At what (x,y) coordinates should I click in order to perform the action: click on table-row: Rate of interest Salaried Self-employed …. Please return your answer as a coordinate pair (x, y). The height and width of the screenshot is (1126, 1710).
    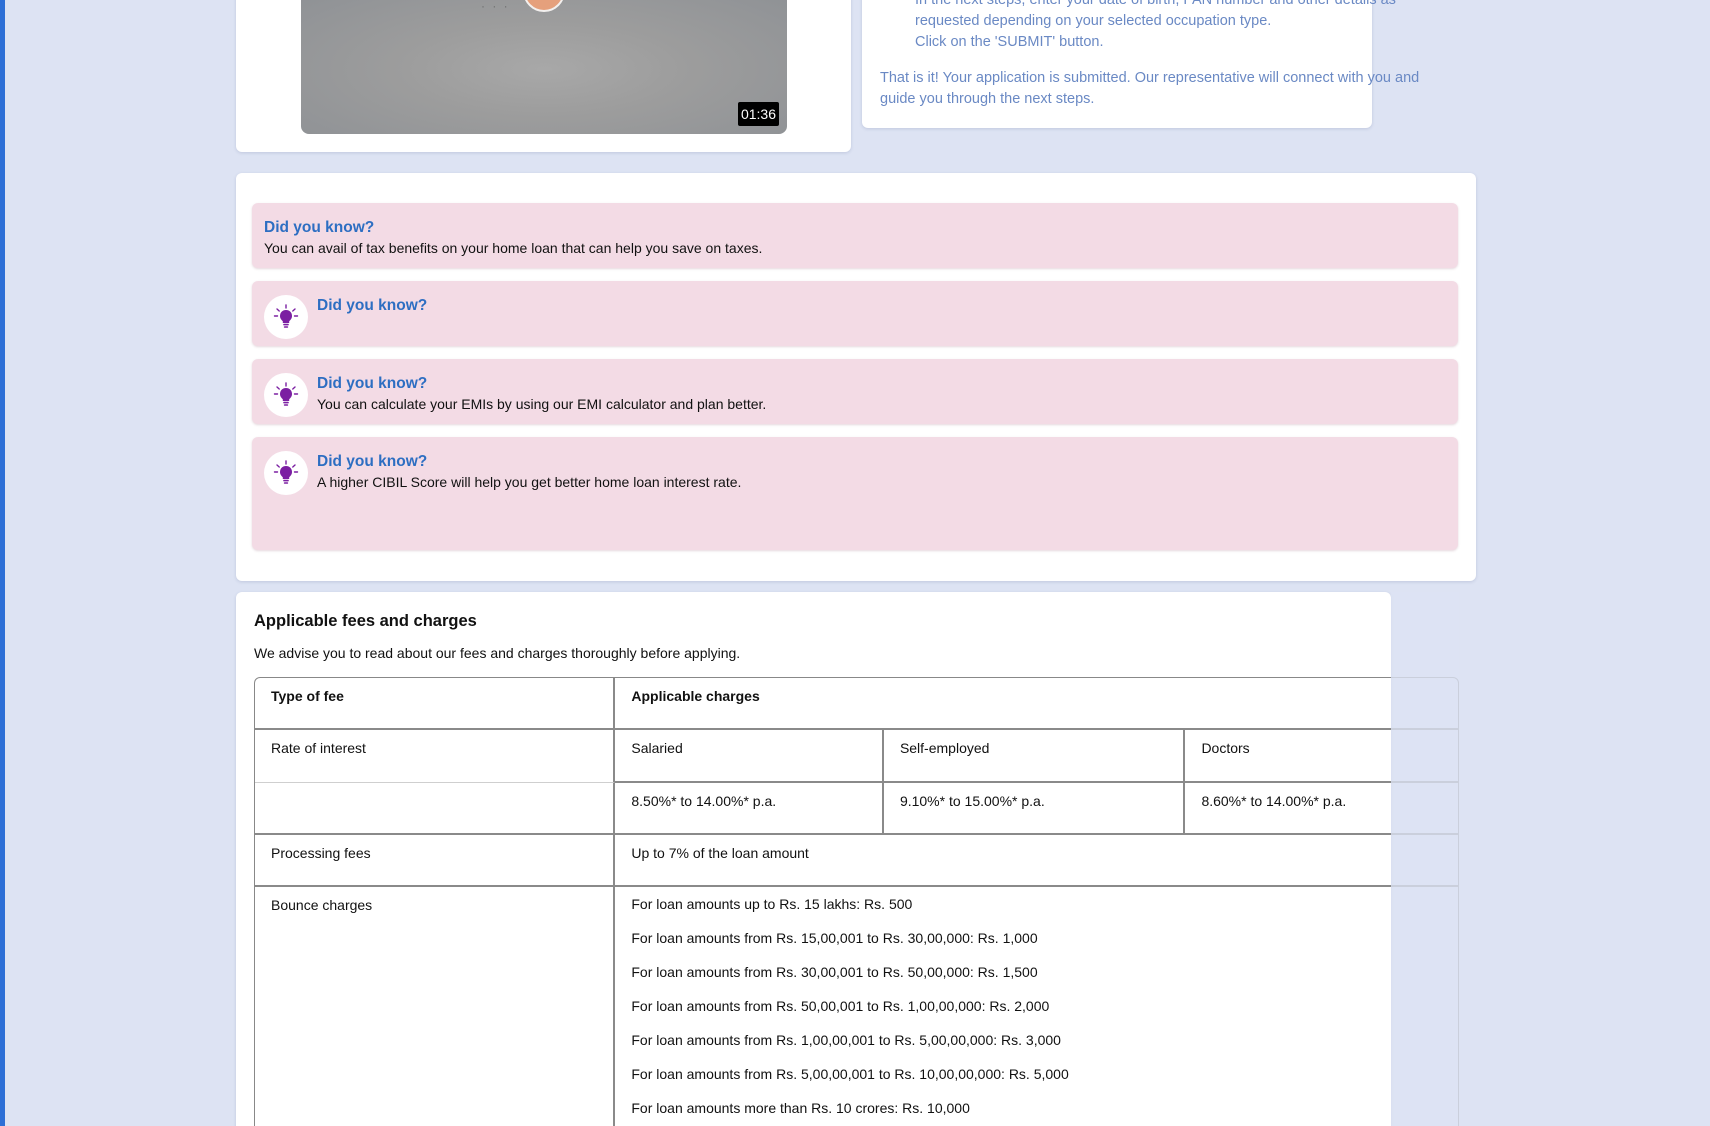
    Looking at the image, I should click on (856, 756).